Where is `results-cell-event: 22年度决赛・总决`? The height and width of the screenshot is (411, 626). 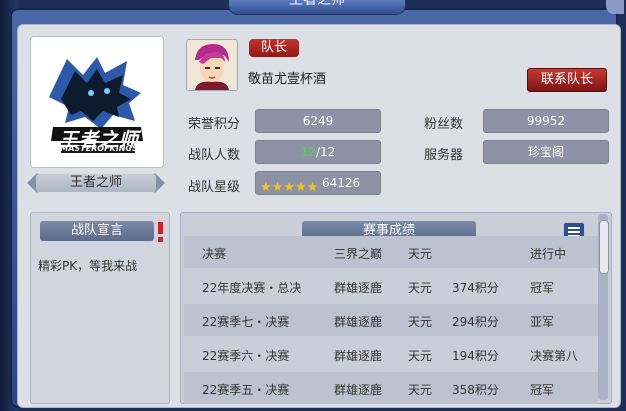 results-cell-event: 22年度决赛・总决 is located at coordinates (252, 288).